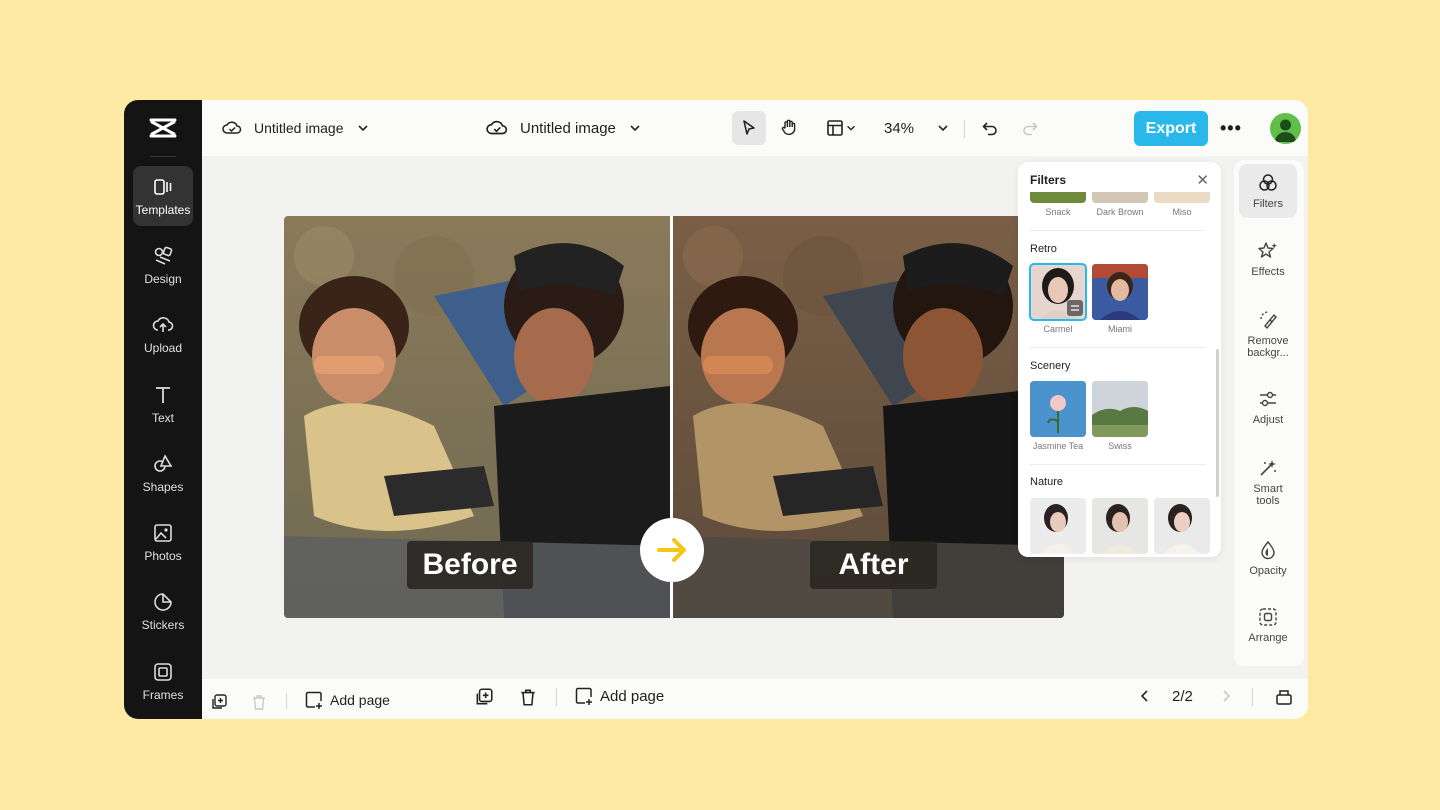 This screenshot has height=810, width=1440. Describe the element at coordinates (1267, 250) in the screenshot. I see `effects-icon` at that location.